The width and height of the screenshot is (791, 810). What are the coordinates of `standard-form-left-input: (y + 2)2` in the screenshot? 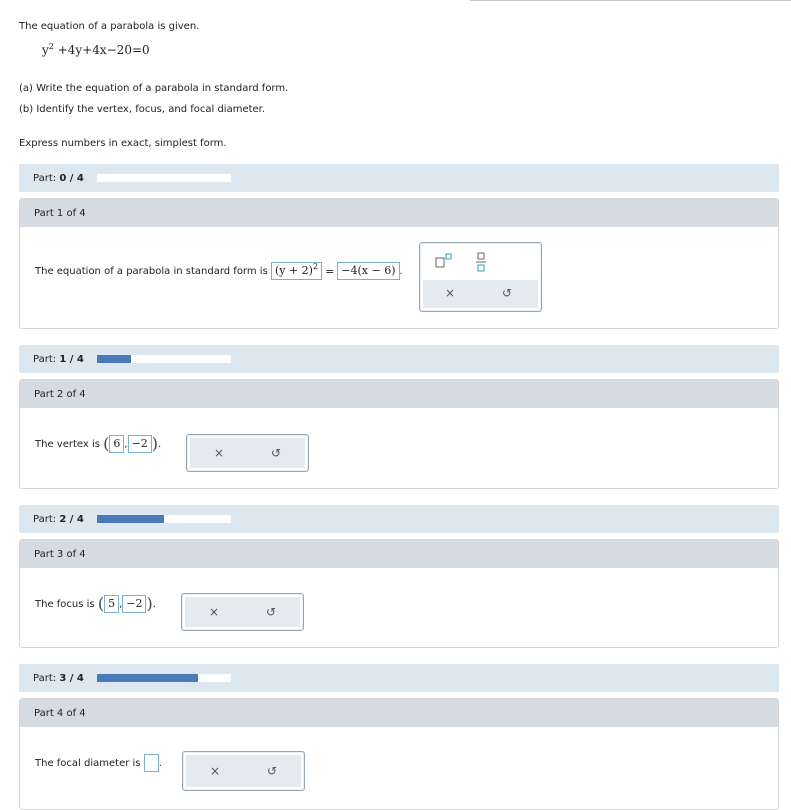 It's located at (296, 271).